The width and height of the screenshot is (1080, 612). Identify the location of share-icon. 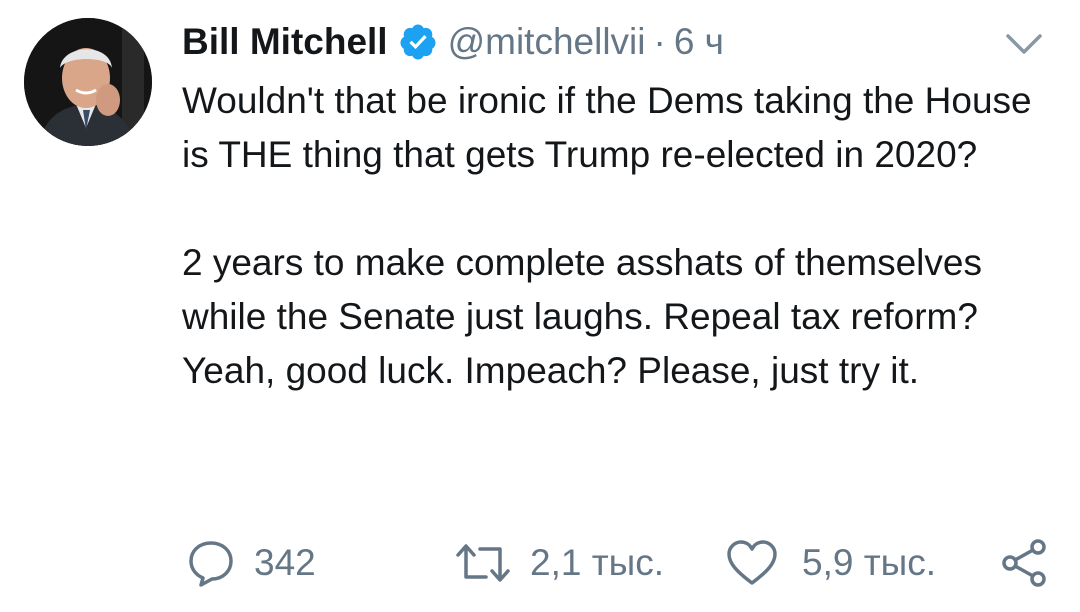
(1024, 563).